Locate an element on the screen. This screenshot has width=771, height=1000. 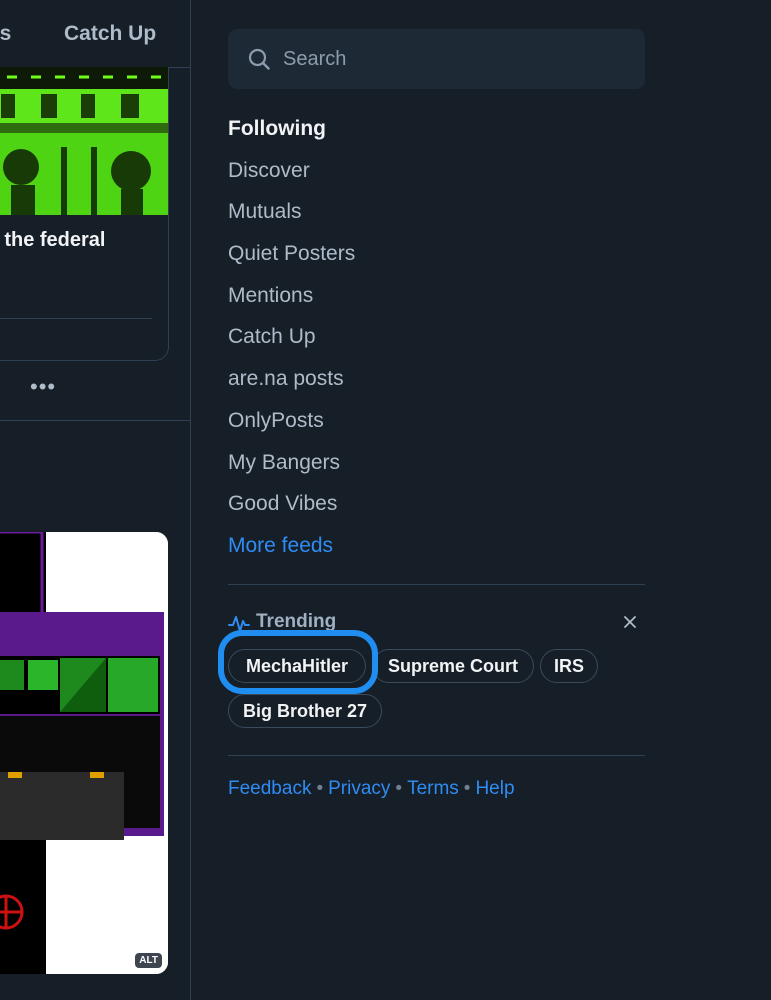
trending-header: Trending is located at coordinates (436, 623).